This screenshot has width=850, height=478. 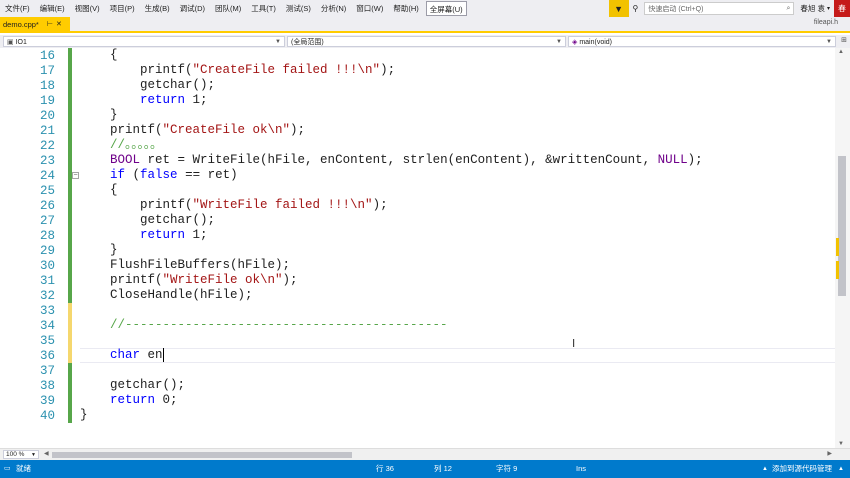 I want to click on horizontal-scroll-thumb, so click(x=202, y=455).